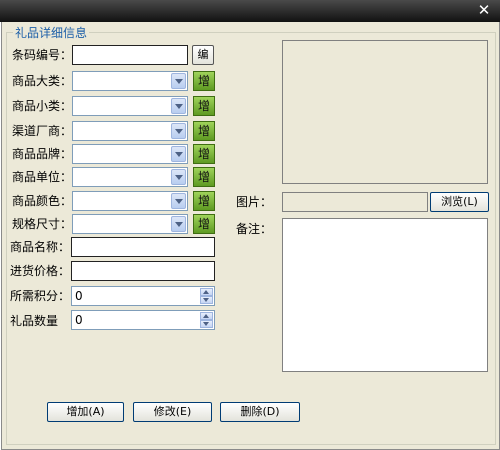 This screenshot has height=450, width=500. What do you see at coordinates (204, 106) in the screenshot?
I see `add-category-small-button: 增` at bounding box center [204, 106].